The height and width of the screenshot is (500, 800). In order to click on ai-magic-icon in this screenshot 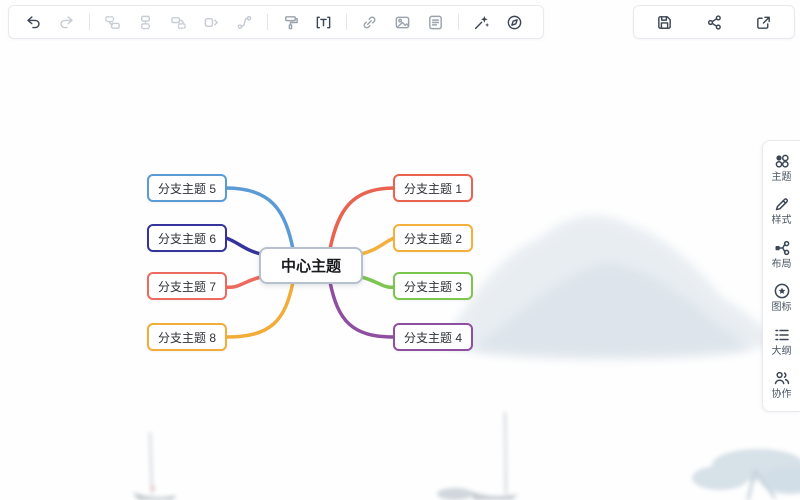, I will do `click(482, 22)`.